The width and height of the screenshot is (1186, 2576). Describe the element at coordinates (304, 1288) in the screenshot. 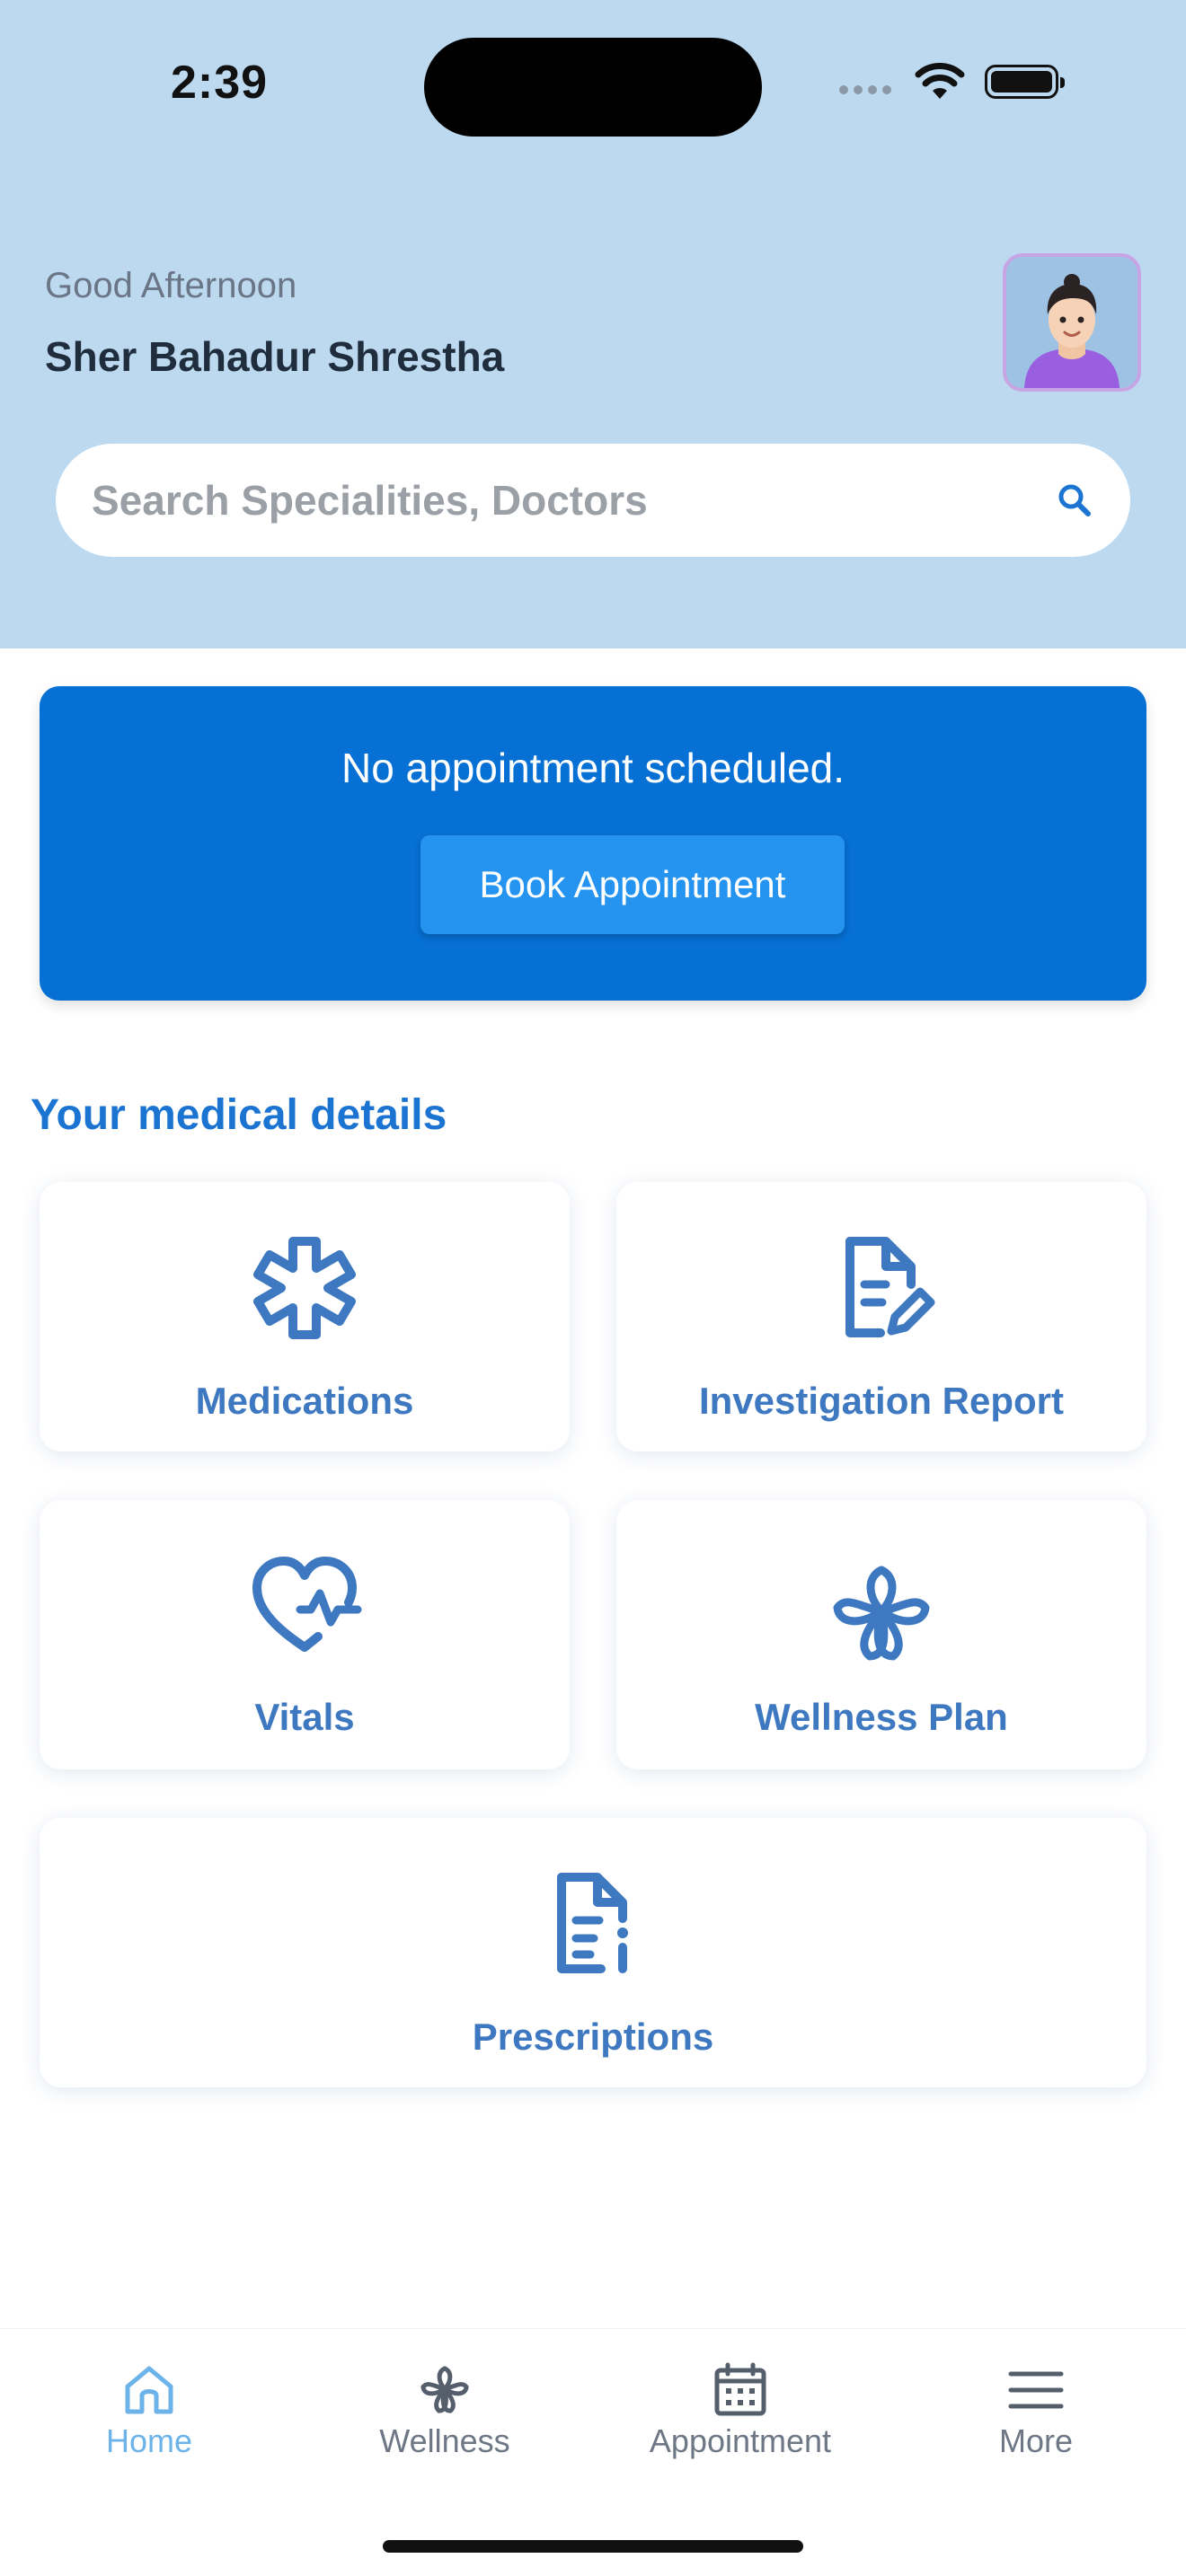

I see `medical-star-icon` at that location.